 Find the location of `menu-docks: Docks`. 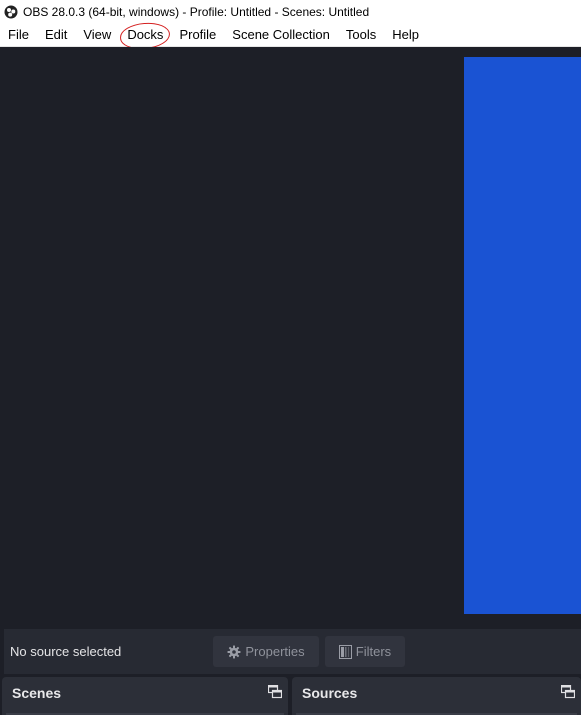

menu-docks: Docks is located at coordinates (145, 35).